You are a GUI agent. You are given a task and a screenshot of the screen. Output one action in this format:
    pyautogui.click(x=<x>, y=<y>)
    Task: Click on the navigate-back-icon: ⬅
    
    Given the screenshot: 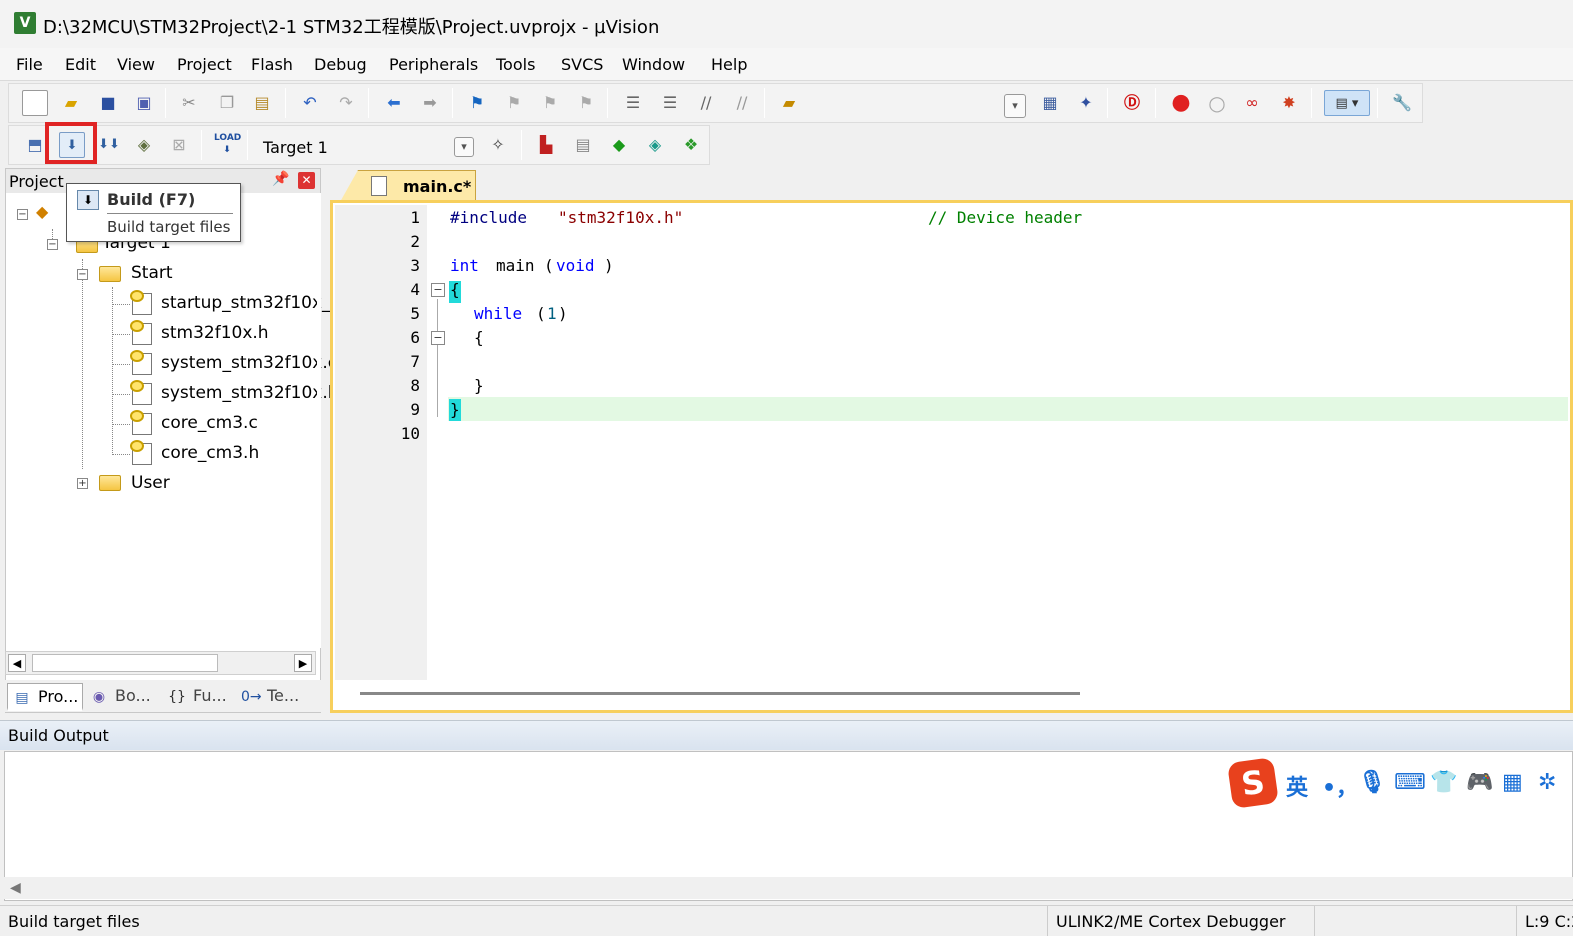 What is the action you would take?
    pyautogui.click(x=394, y=103)
    